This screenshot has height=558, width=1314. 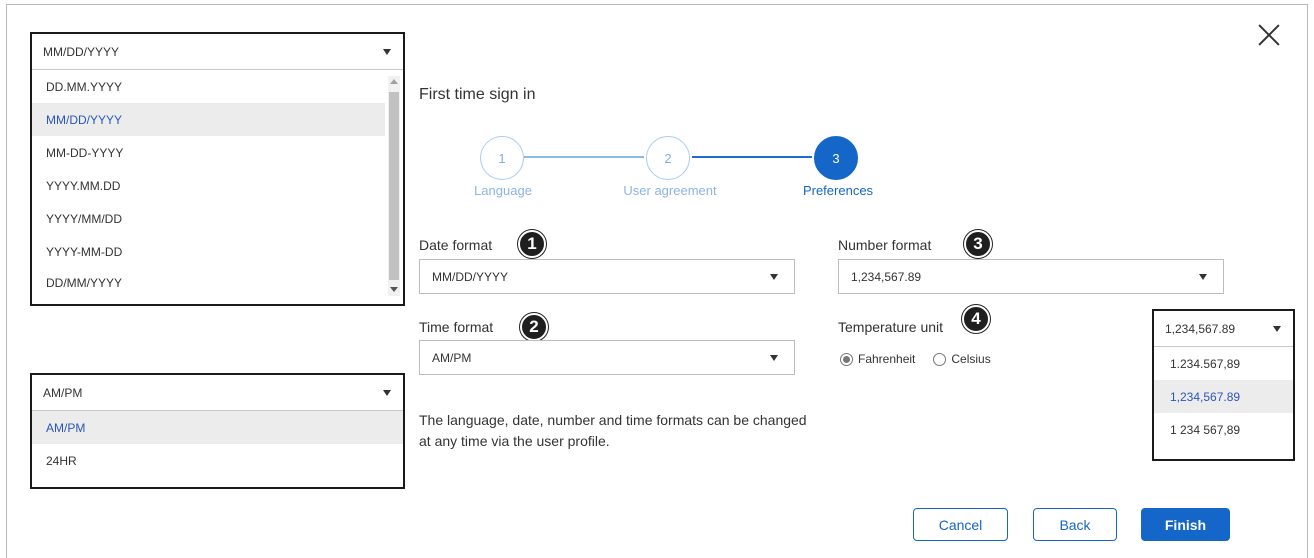 I want to click on callout-badge-1: 1, so click(x=532, y=244).